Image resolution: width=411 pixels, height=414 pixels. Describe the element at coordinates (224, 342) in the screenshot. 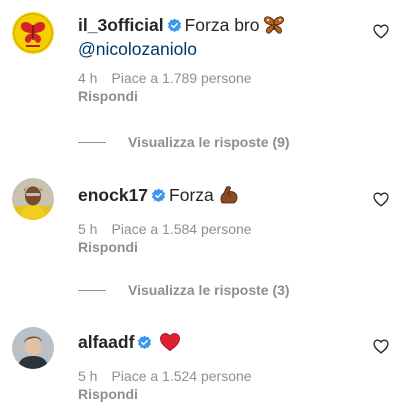

I see `comment-line: alfaadf` at that location.